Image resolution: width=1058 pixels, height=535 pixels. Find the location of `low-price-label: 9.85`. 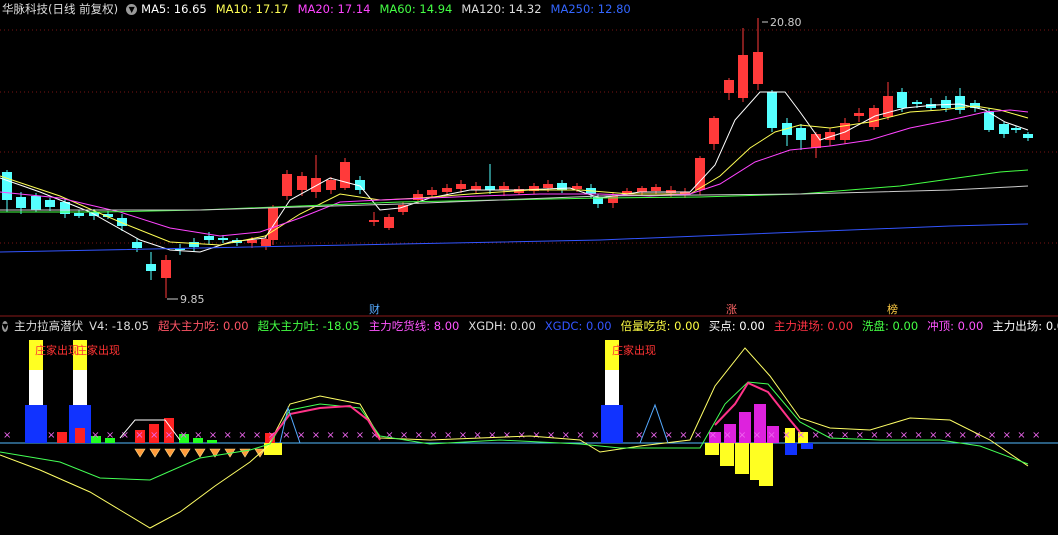

low-price-label: 9.85 is located at coordinates (192, 299).